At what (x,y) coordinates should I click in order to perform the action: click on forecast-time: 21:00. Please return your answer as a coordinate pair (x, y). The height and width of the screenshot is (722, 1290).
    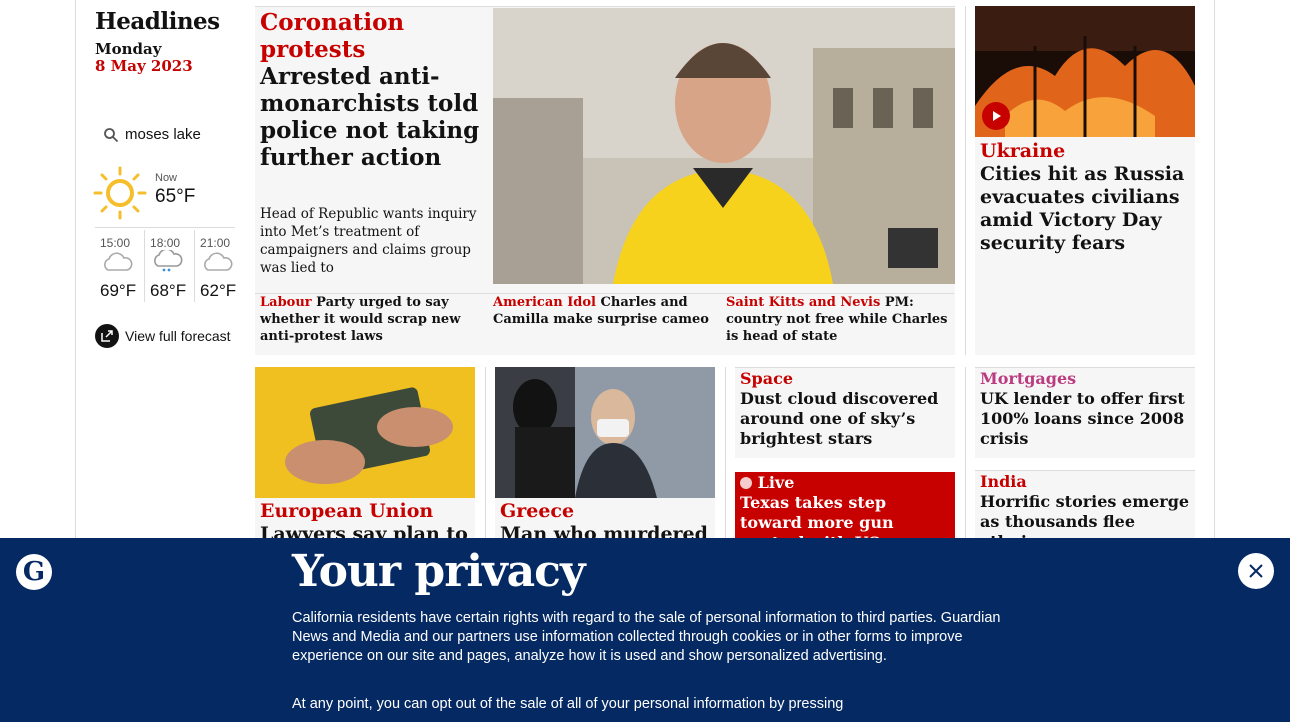
    Looking at the image, I should click on (215, 243).